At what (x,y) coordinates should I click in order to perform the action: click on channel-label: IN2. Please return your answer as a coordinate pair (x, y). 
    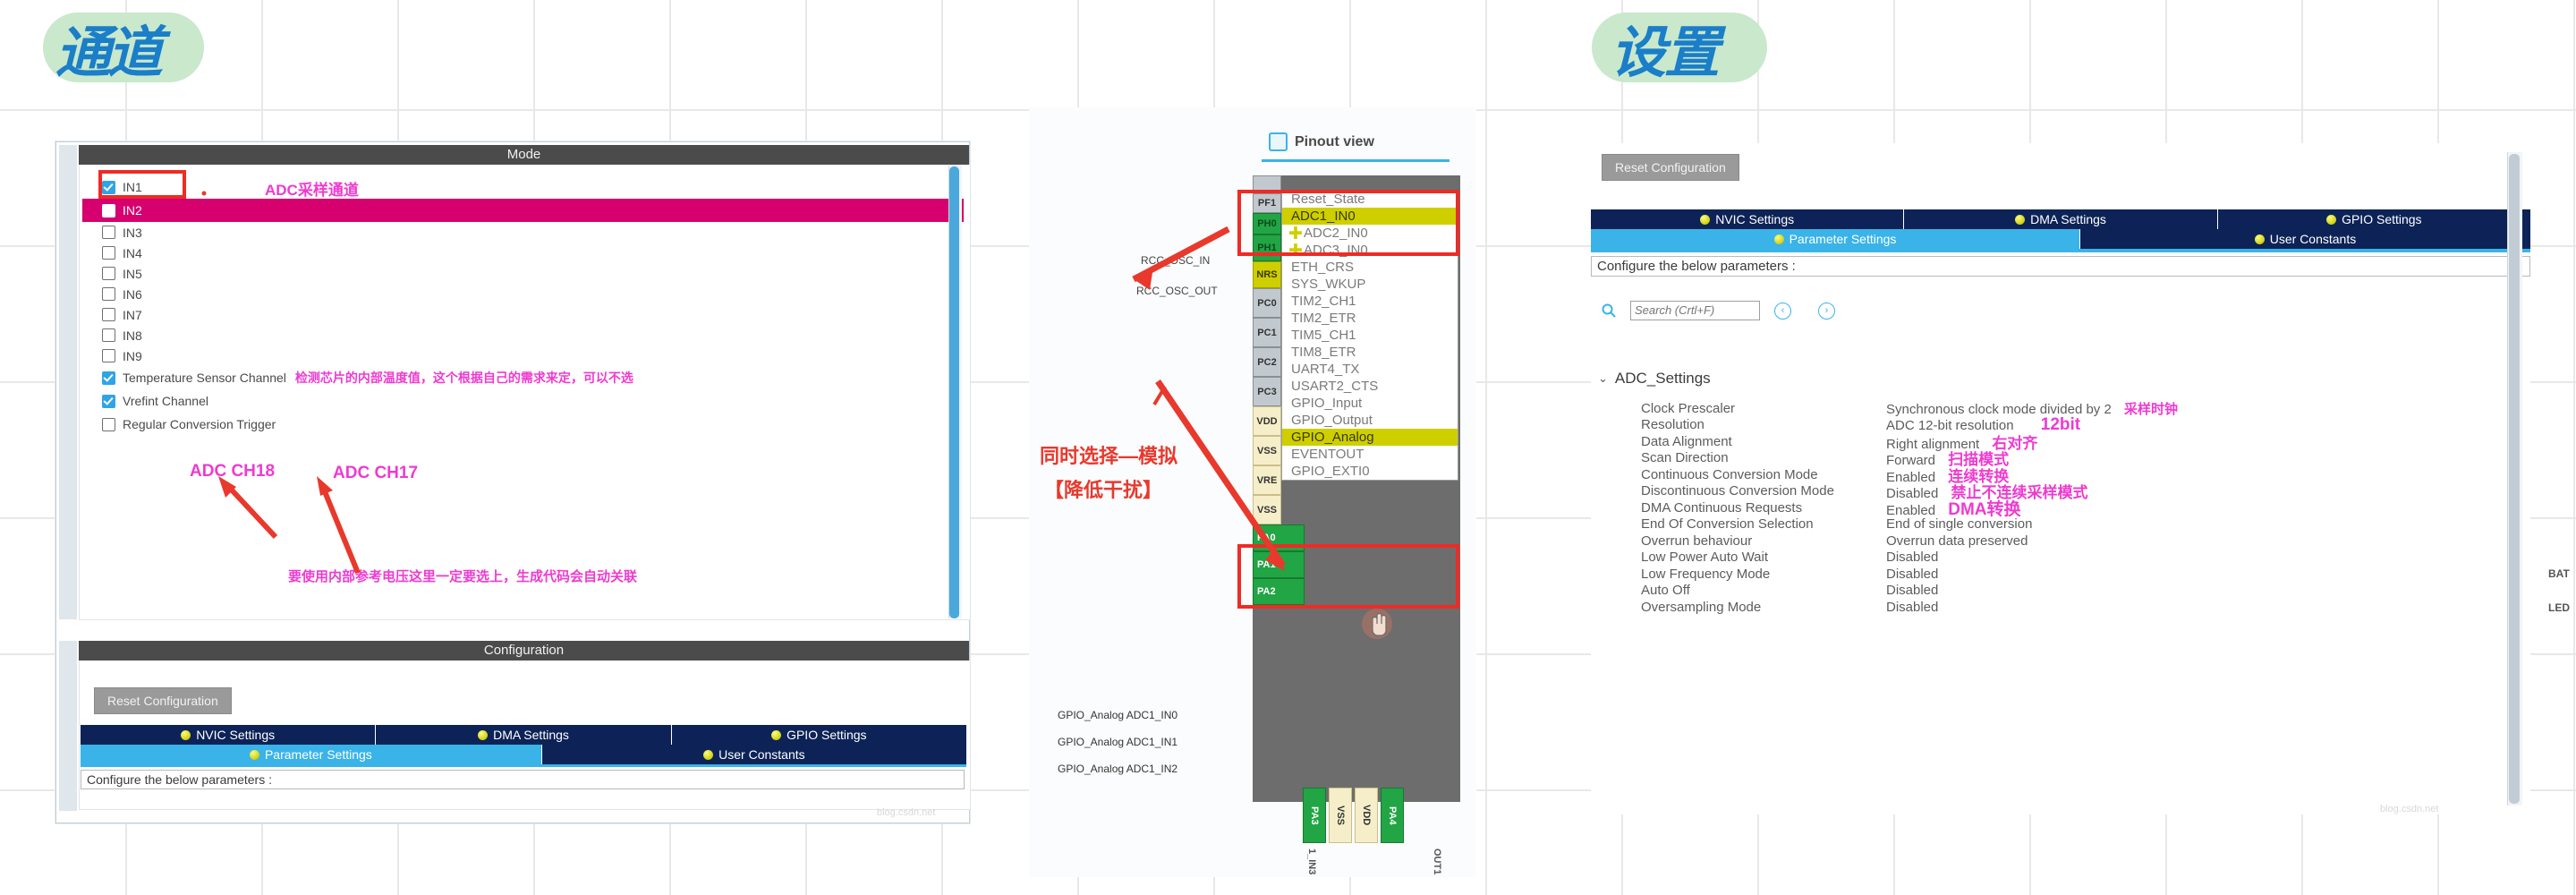
    Looking at the image, I should click on (132, 210).